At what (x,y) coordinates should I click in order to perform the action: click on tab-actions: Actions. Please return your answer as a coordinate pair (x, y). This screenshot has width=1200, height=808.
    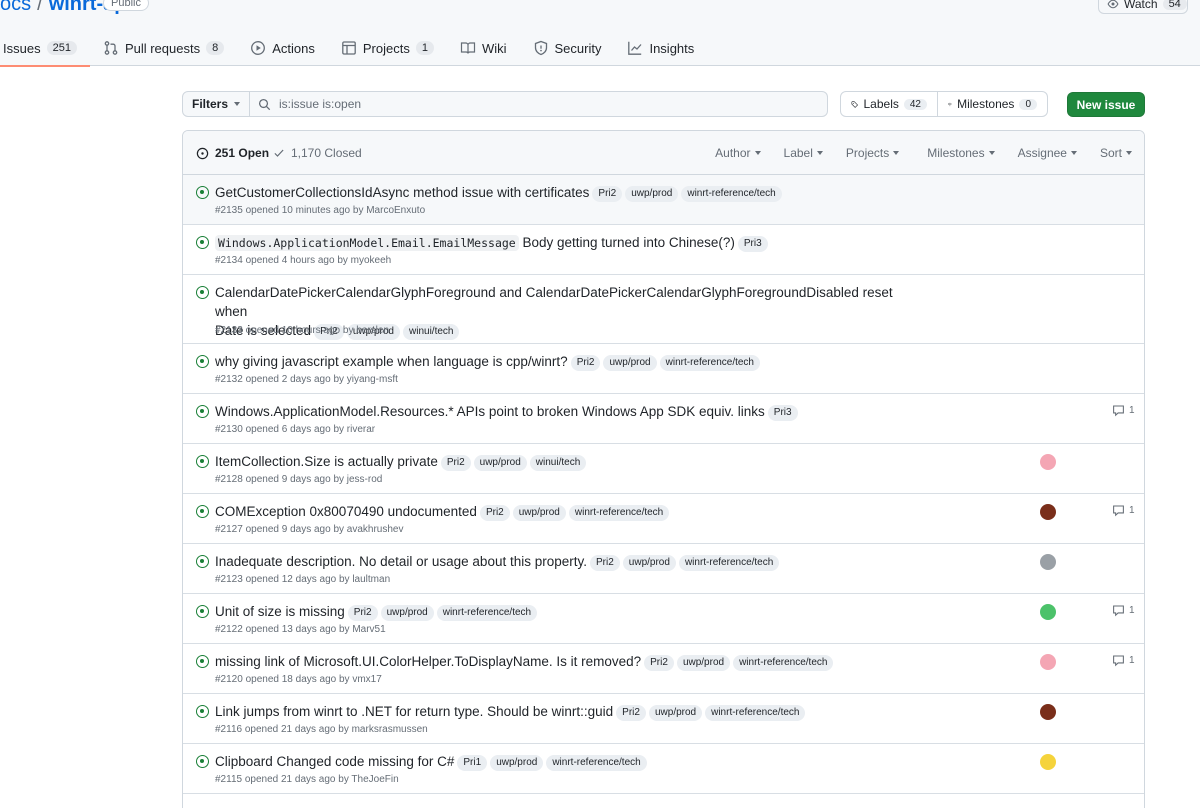
    Looking at the image, I should click on (282, 48).